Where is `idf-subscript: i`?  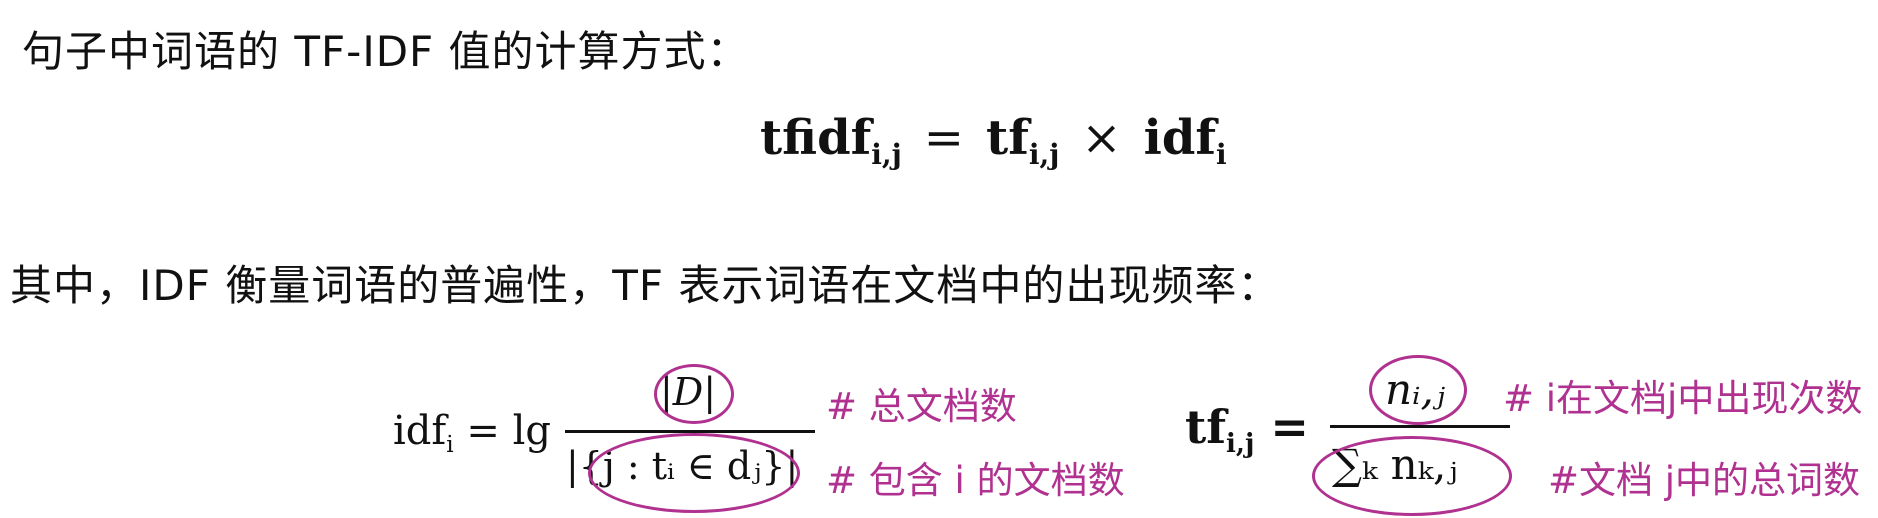 idf-subscript: i is located at coordinates (1221, 154).